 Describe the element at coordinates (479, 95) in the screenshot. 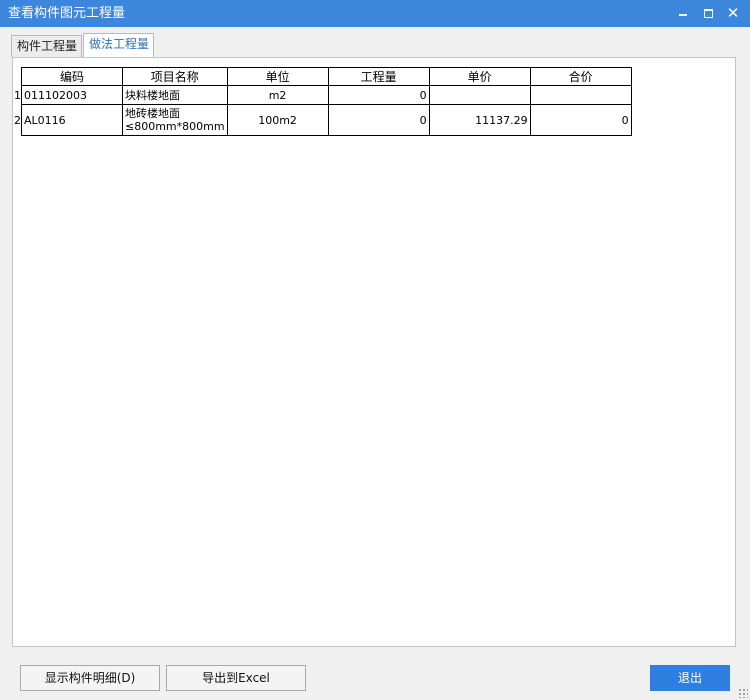

I see `cell-price` at that location.